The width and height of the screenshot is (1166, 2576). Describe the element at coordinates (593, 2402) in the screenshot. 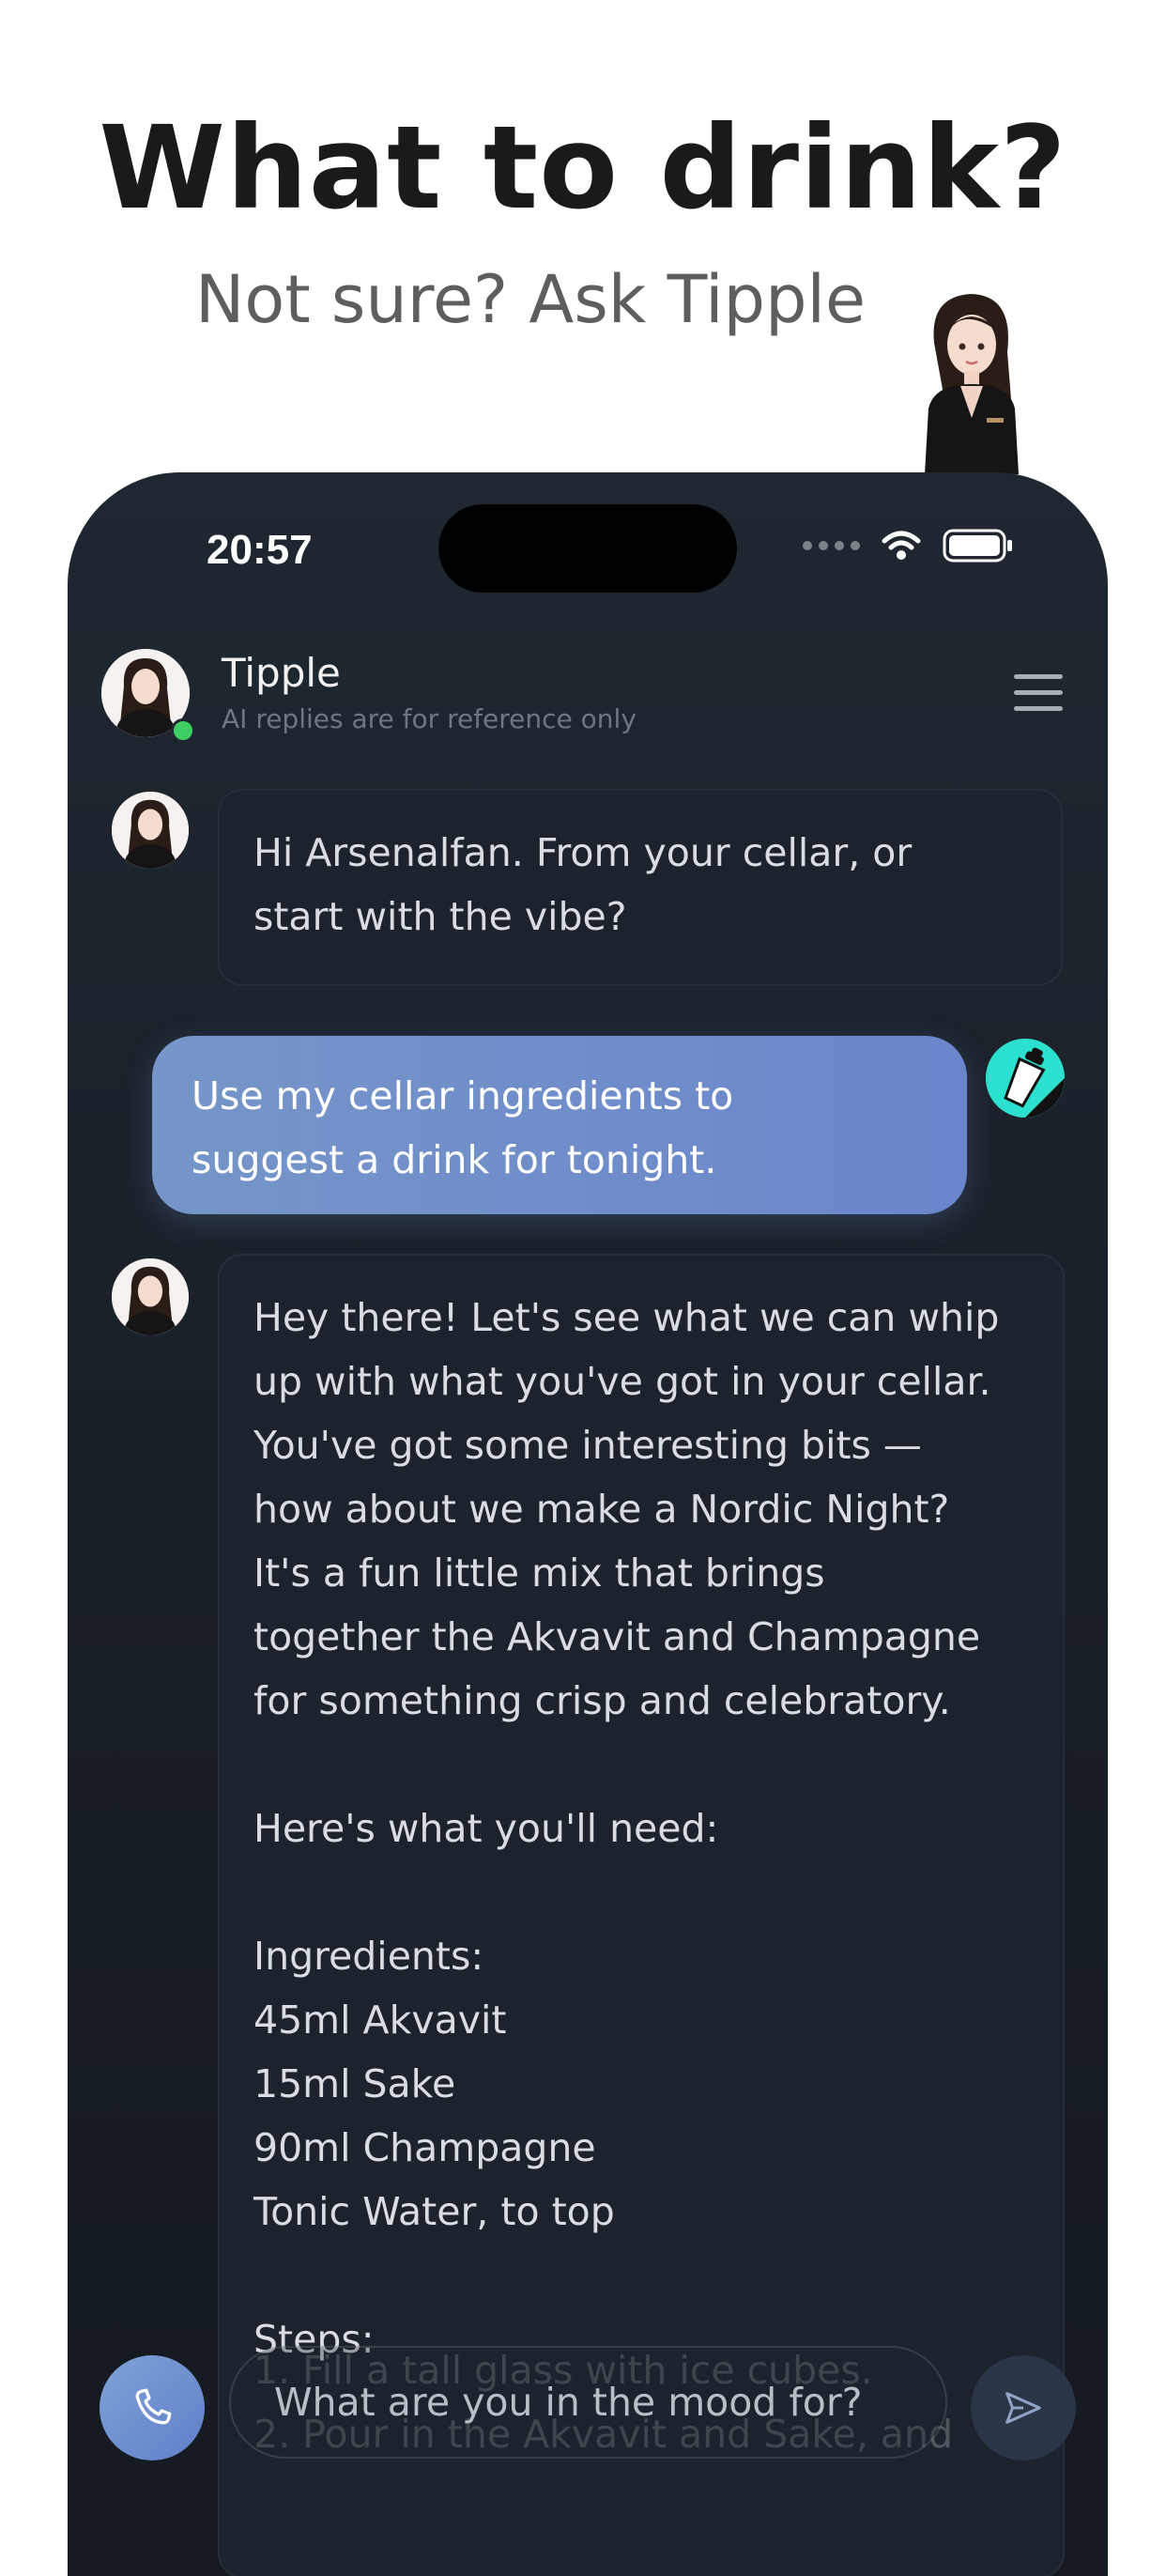

I see `chat-input` at that location.